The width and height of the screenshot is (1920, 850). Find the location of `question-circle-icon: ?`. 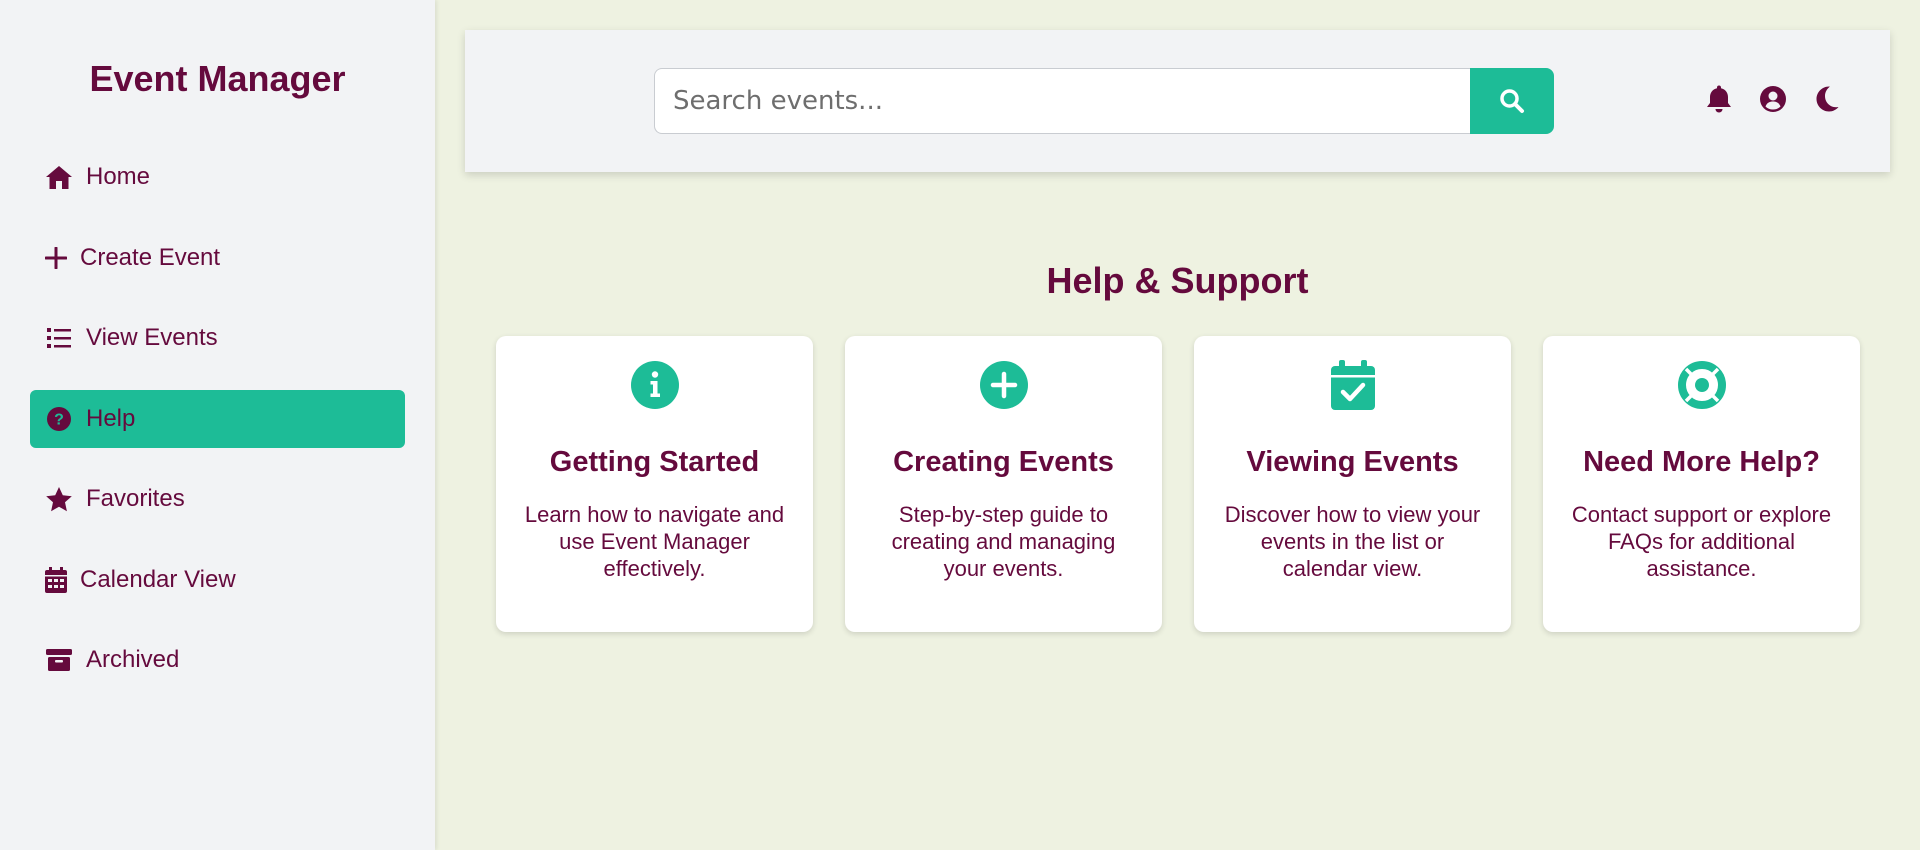

question-circle-icon: ? is located at coordinates (59, 419).